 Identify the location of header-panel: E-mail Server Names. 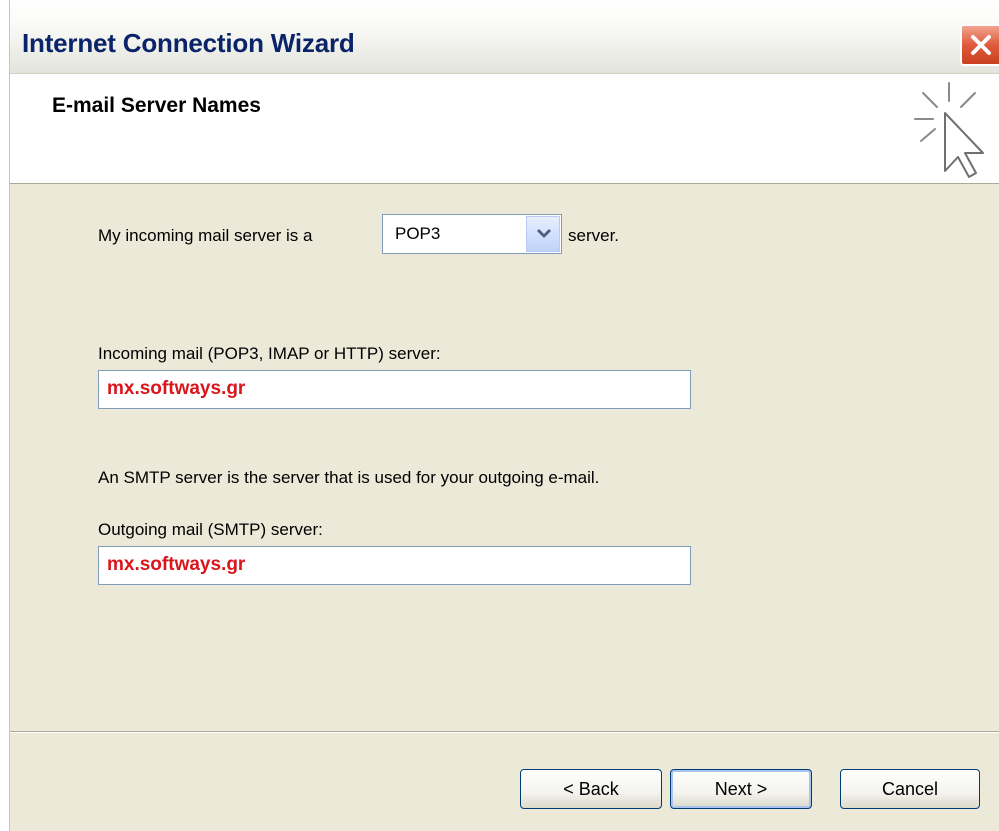
(504, 129).